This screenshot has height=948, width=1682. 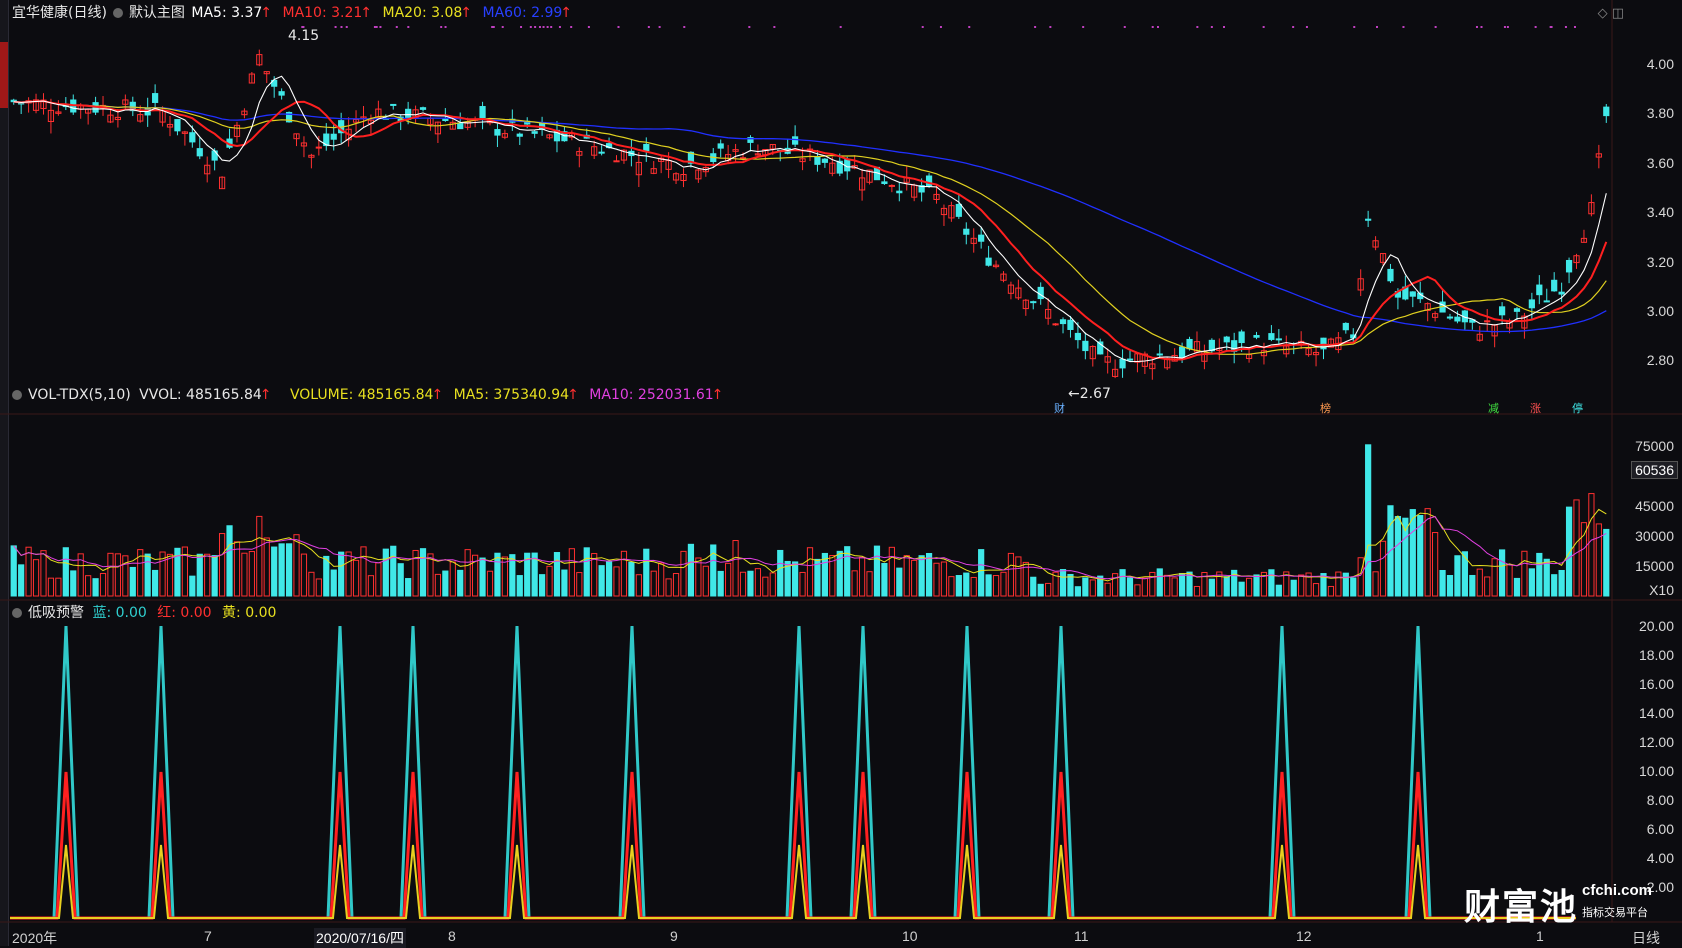 What do you see at coordinates (1646, 938) in the screenshot?
I see `period-button: 日线` at bounding box center [1646, 938].